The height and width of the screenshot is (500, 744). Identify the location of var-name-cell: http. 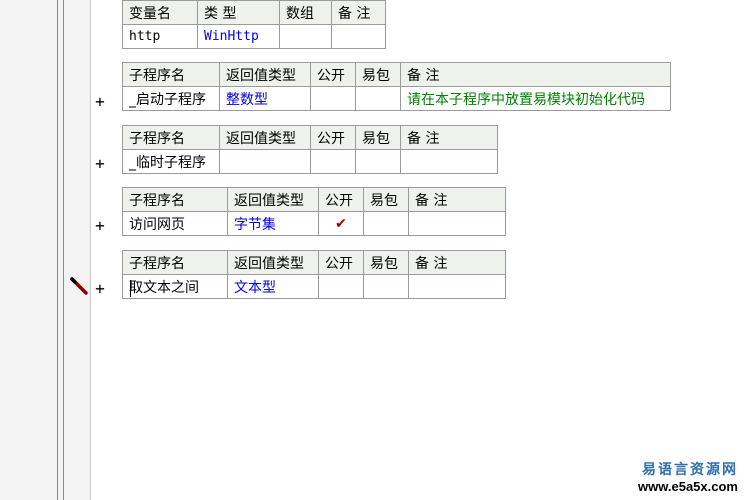
(160, 36).